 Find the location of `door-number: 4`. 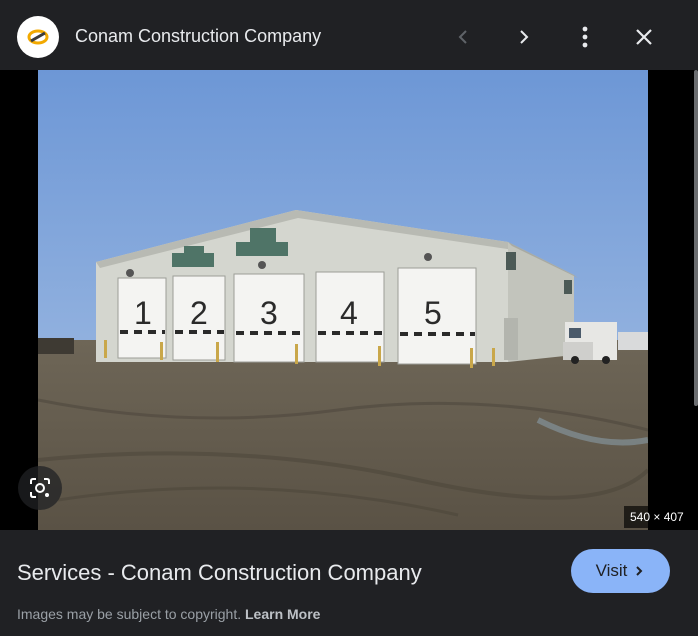

door-number: 4 is located at coordinates (349, 313).